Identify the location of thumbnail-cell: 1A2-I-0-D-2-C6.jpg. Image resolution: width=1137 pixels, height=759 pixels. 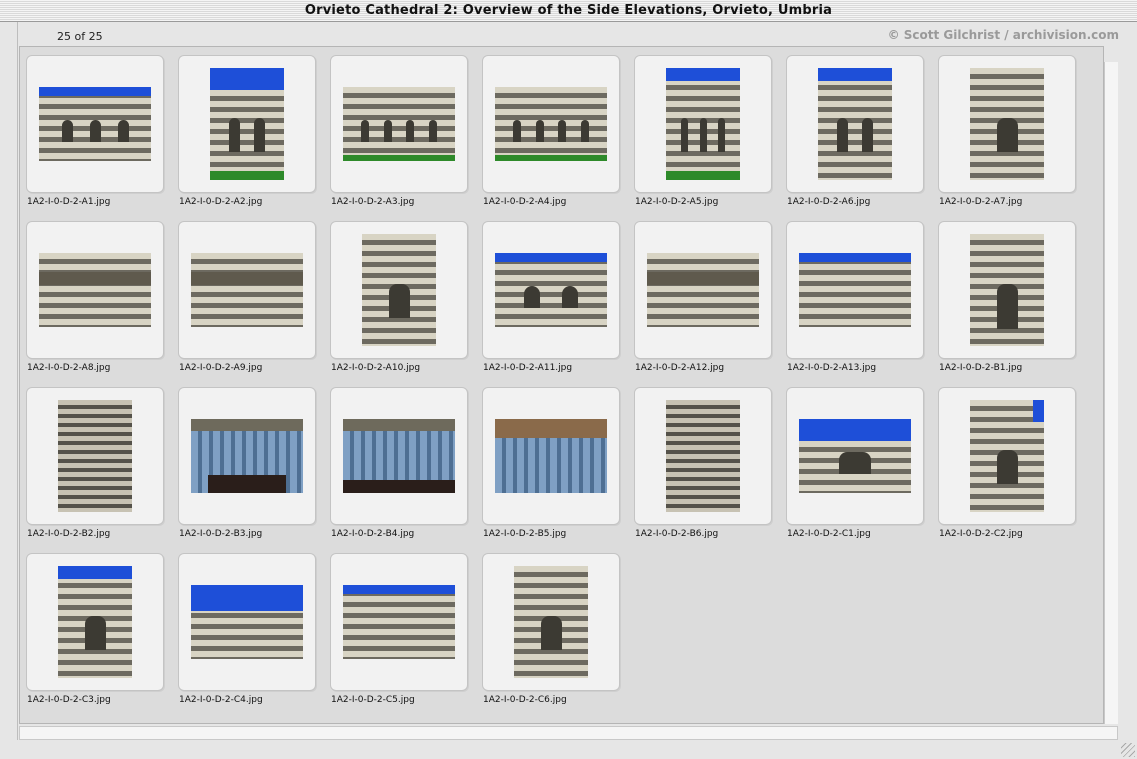
(548, 628).